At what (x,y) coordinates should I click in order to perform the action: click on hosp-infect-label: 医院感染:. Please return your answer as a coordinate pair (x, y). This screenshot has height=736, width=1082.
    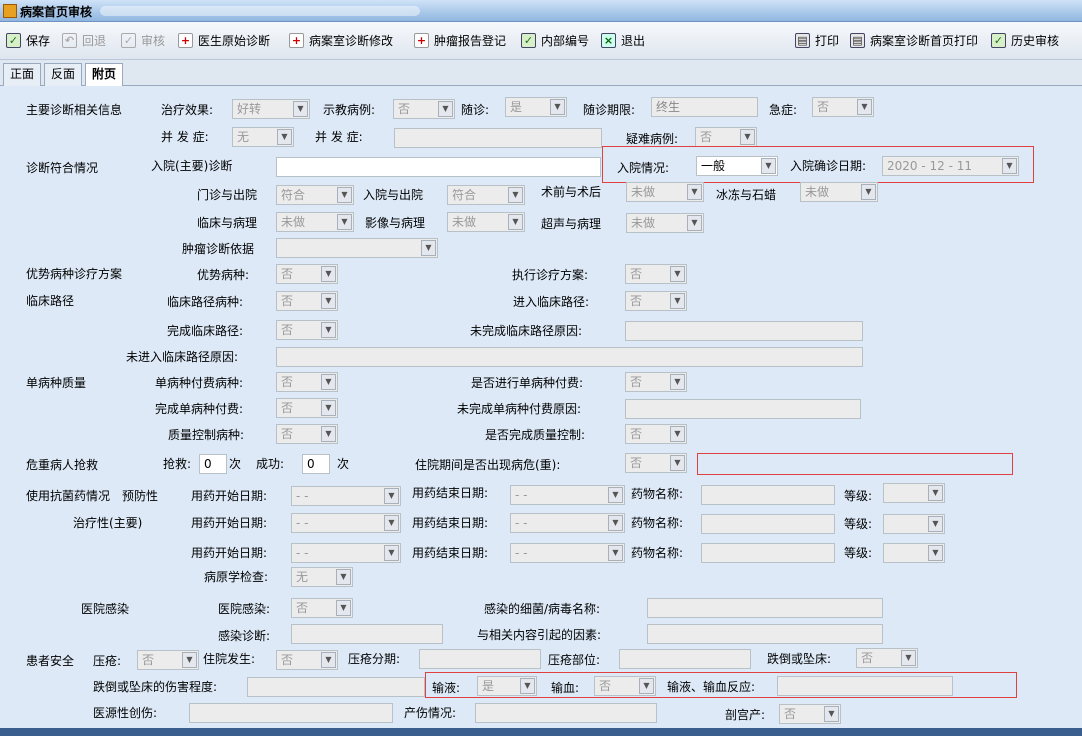
    Looking at the image, I should click on (244, 609).